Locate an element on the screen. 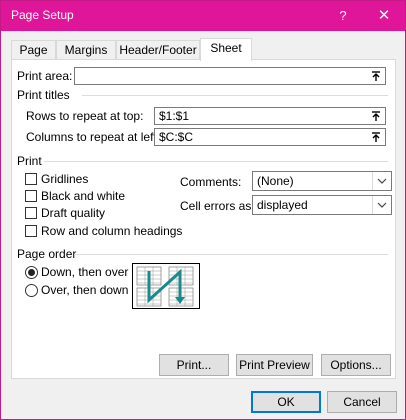 The image size is (406, 420). tab-strip: Page Margins Header/Footer Sheet is located at coordinates (204, 49).